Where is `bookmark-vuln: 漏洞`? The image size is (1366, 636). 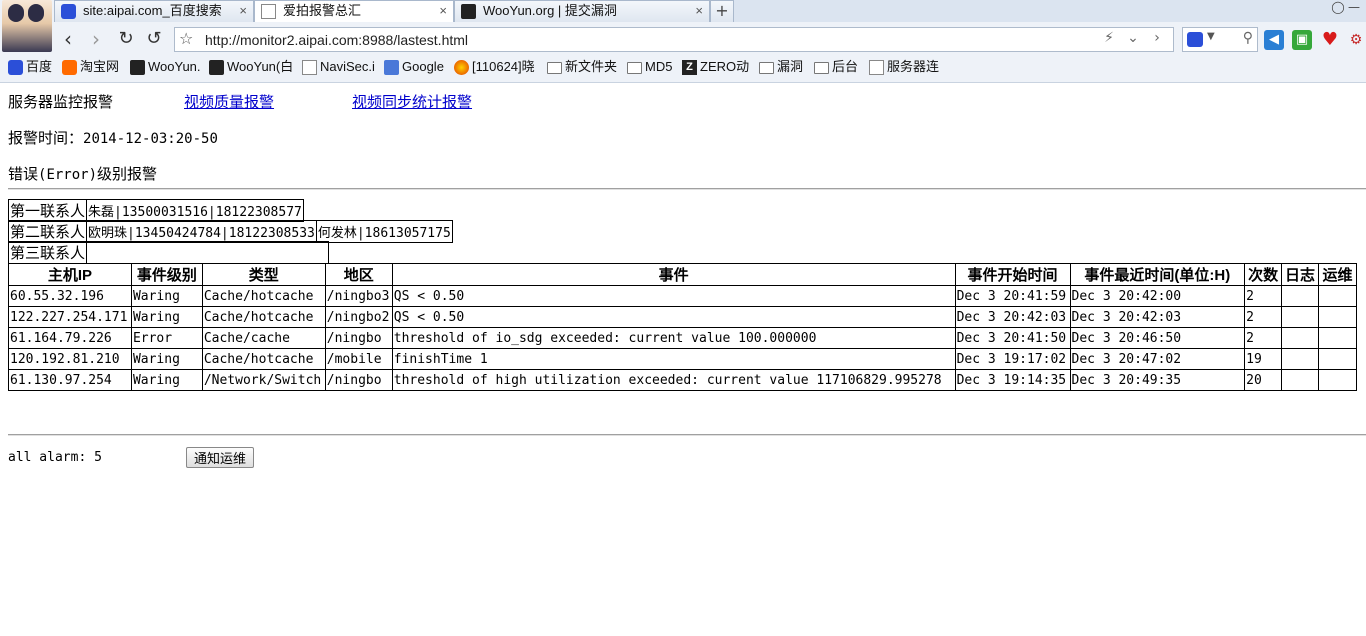 bookmark-vuln: 漏洞 is located at coordinates (781, 67).